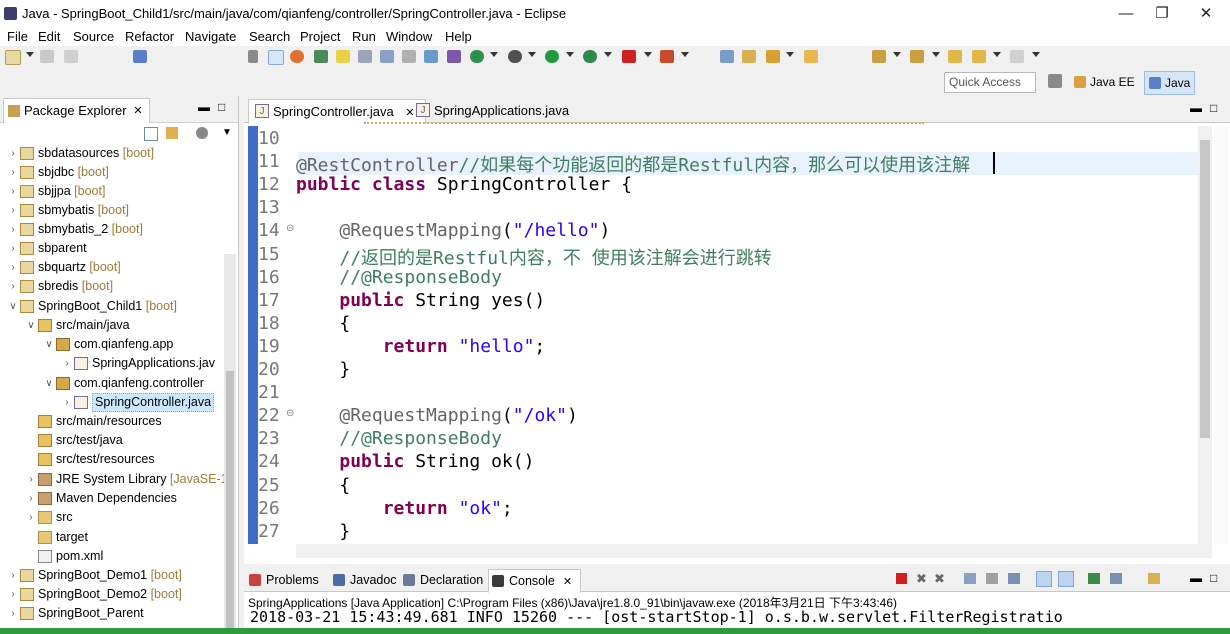 This screenshot has height=634, width=1230. I want to click on code-line: }, so click(323, 369).